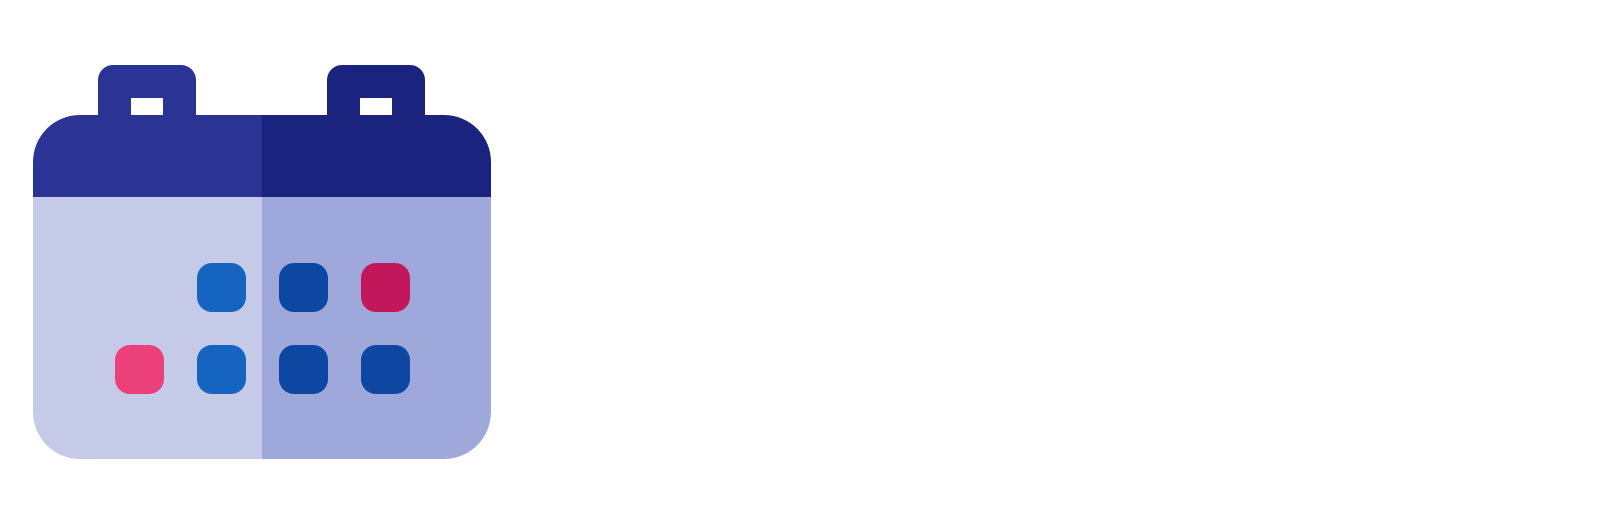 Image resolution: width=1609 pixels, height=523 pixels. I want to click on calendar-ring-right, so click(376, 90).